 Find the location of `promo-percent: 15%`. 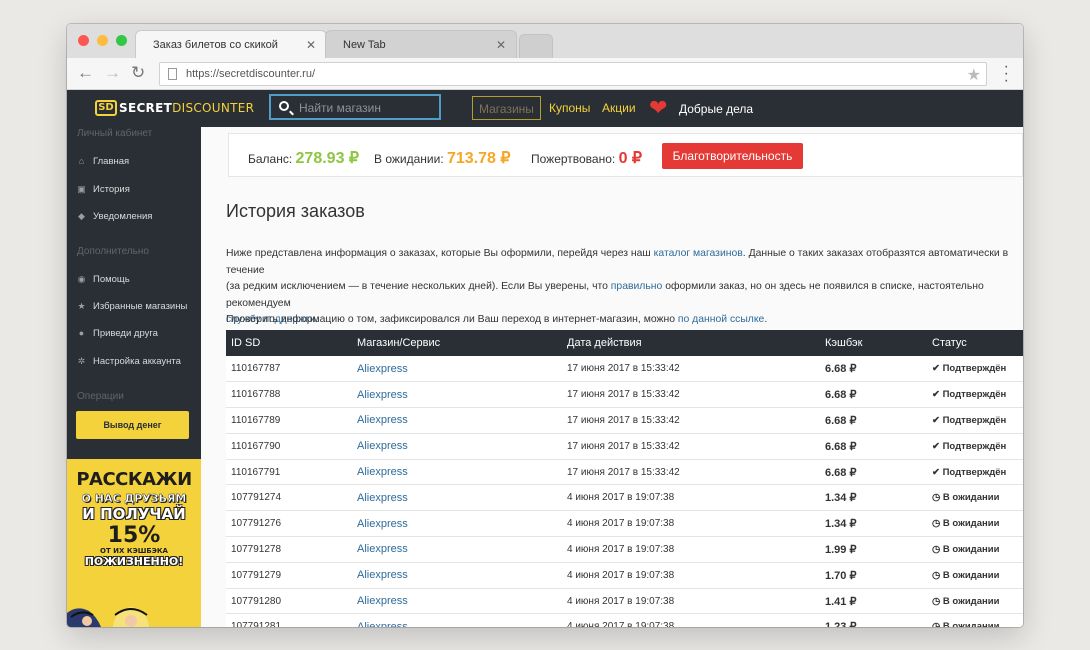

promo-percent: 15% is located at coordinates (134, 535).